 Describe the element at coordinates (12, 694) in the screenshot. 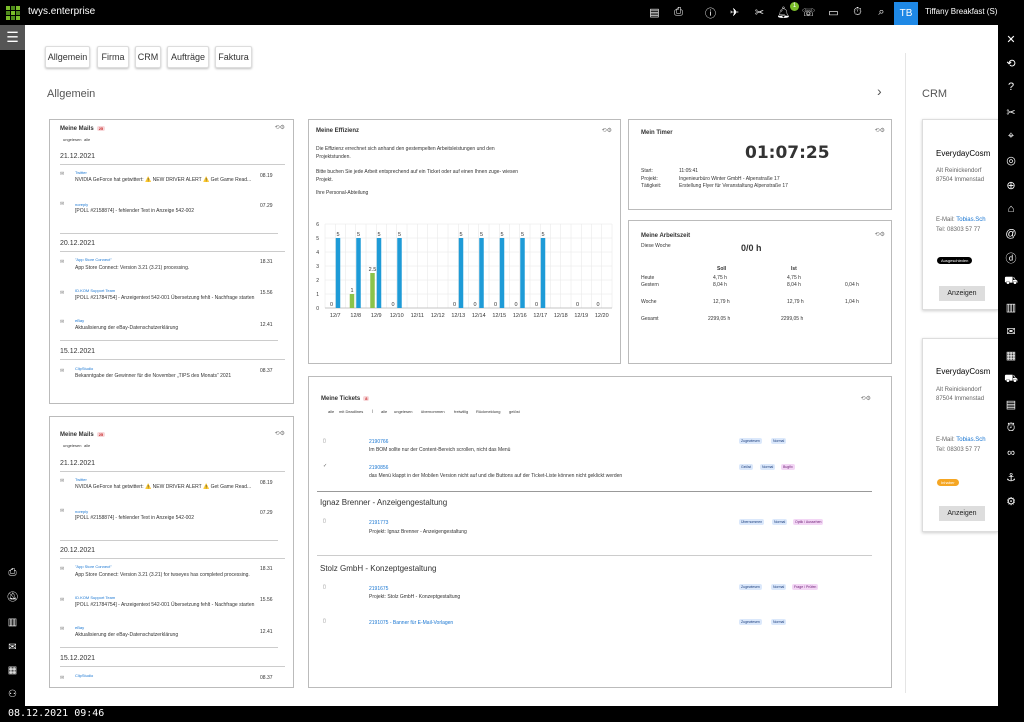

I see `users-icon: ⚇` at that location.